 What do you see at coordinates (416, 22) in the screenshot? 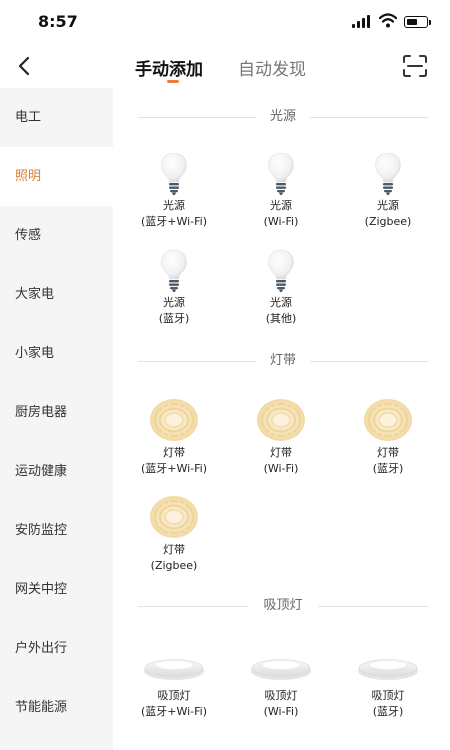
I see `battery-icon` at bounding box center [416, 22].